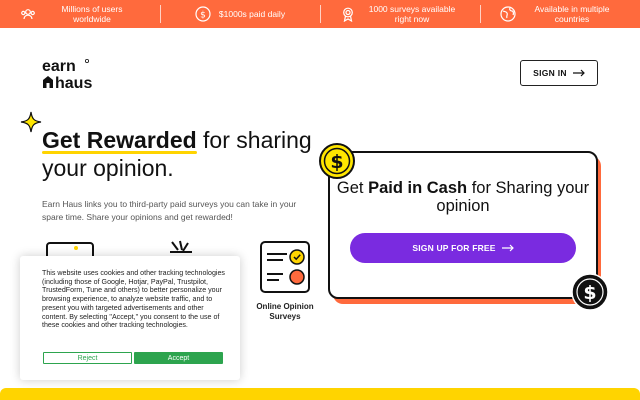 This screenshot has height=400, width=640. What do you see at coordinates (572, 14) in the screenshot?
I see `info-countries-text: Available in multiple countries` at bounding box center [572, 14].